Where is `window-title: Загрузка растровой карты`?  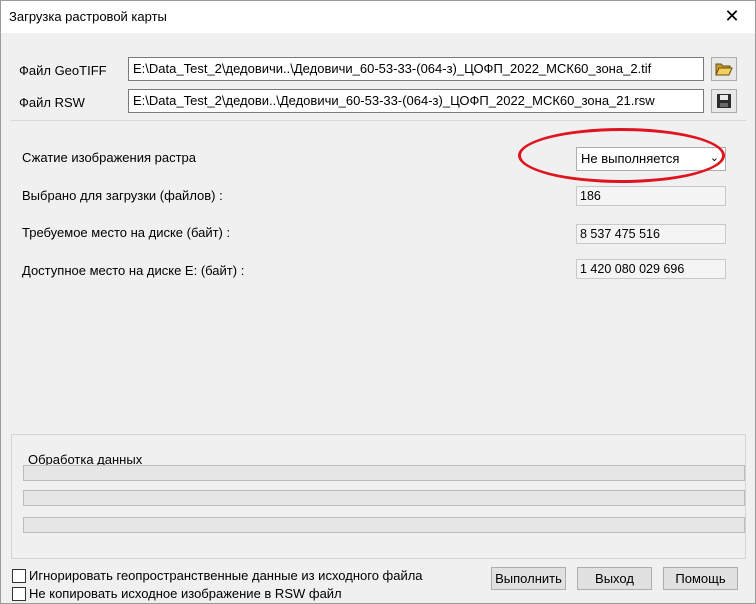 window-title: Загрузка растровой карты is located at coordinates (88, 16).